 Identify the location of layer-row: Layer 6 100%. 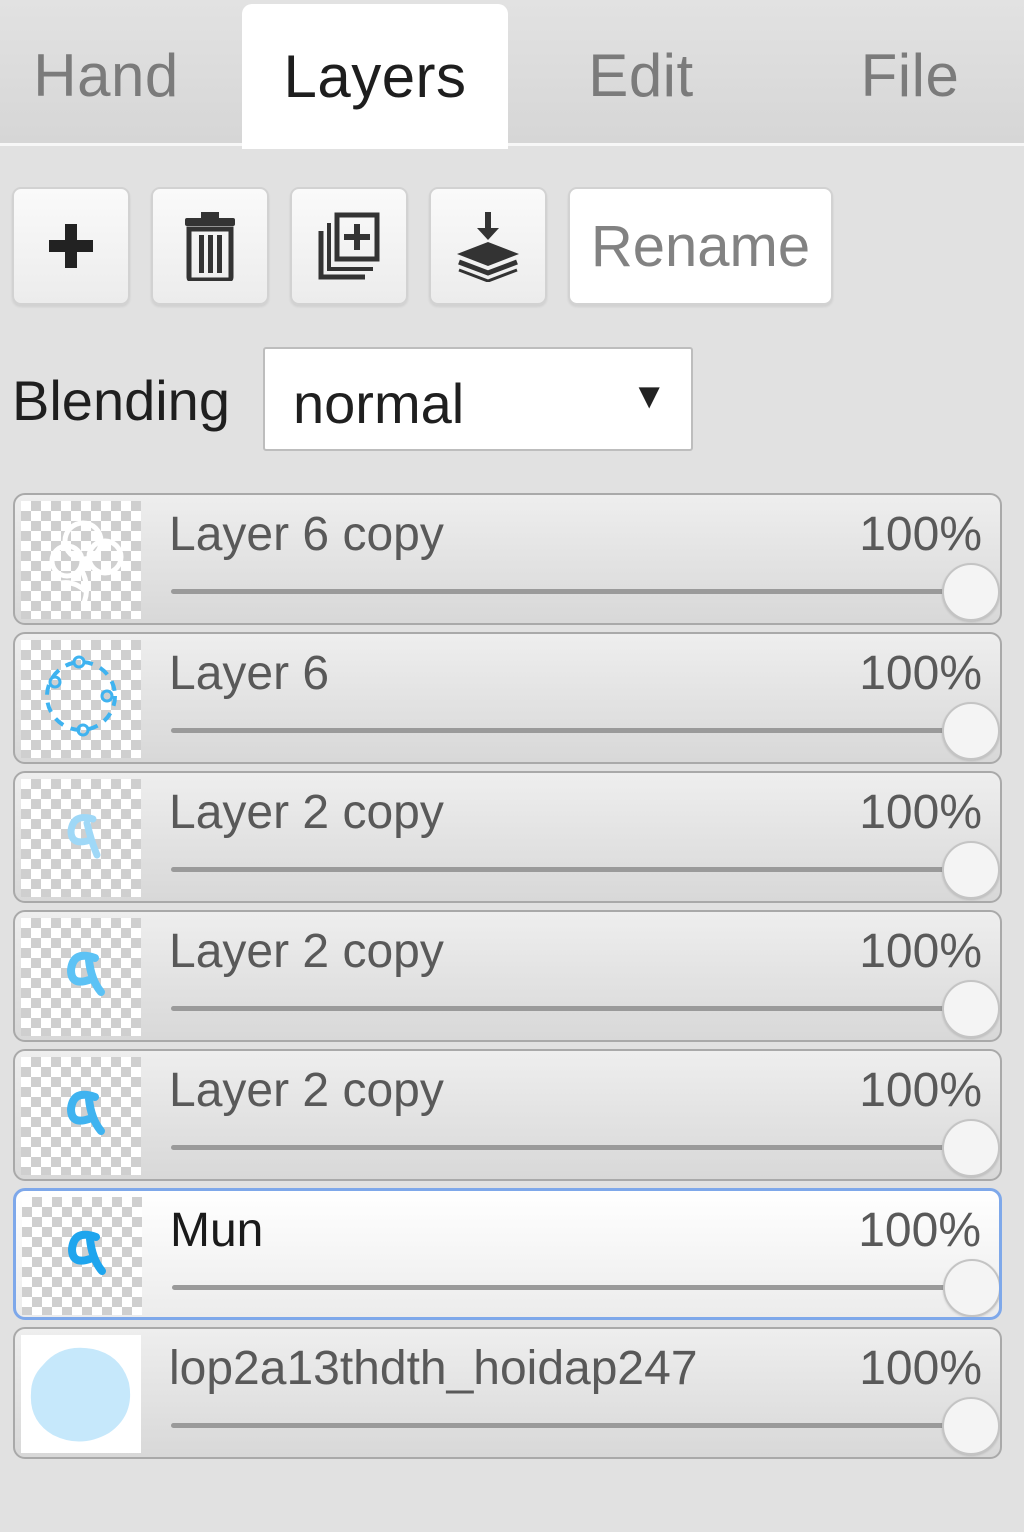
(507, 698).